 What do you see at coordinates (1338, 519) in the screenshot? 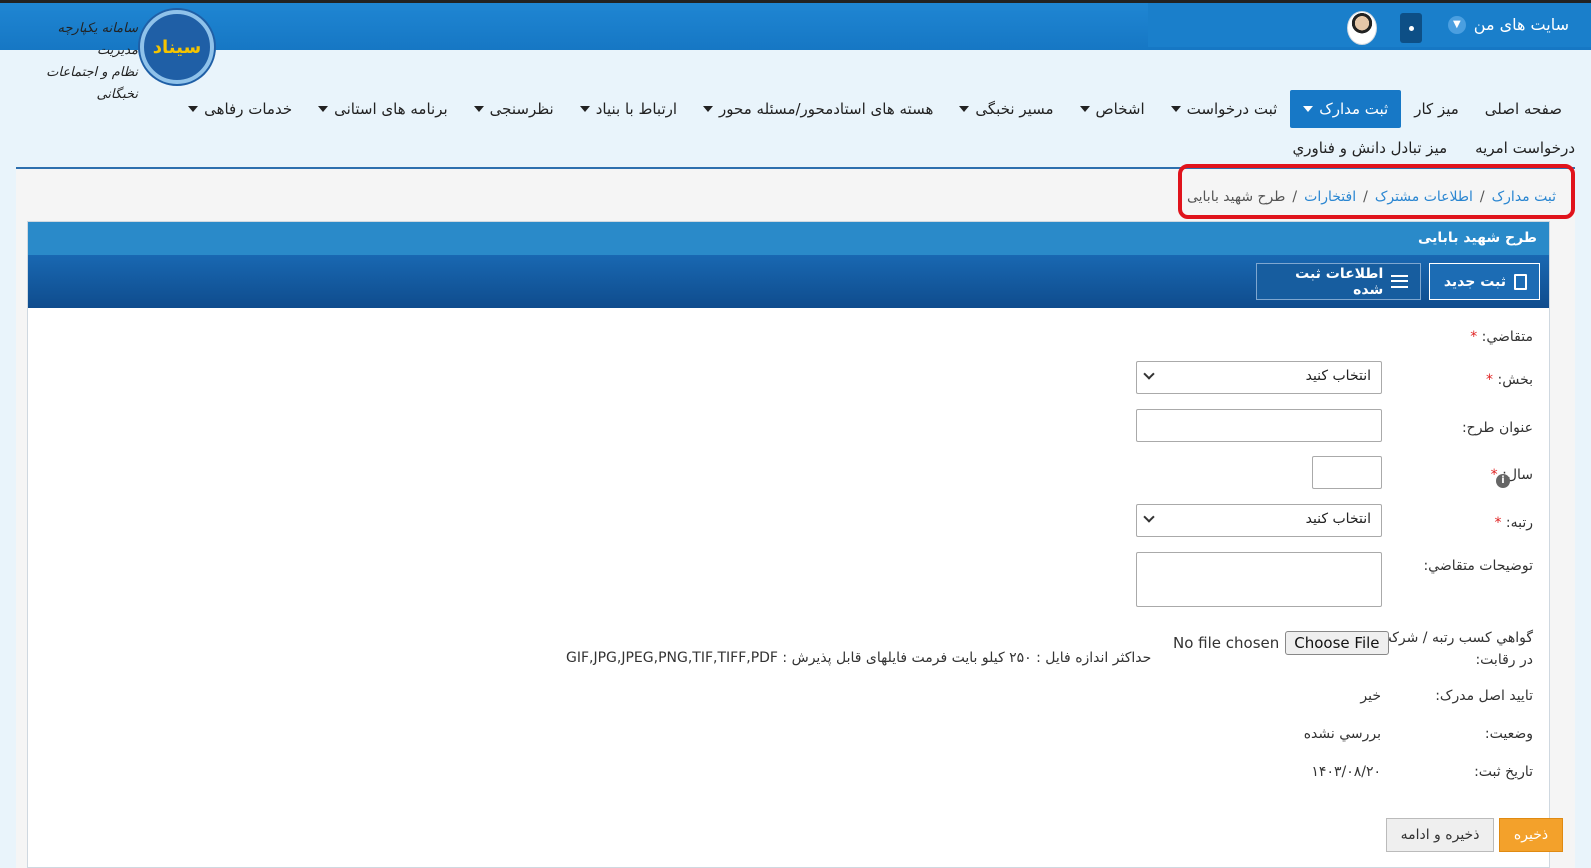
I see `rank-select-value: انتخاب کنید` at bounding box center [1338, 519].